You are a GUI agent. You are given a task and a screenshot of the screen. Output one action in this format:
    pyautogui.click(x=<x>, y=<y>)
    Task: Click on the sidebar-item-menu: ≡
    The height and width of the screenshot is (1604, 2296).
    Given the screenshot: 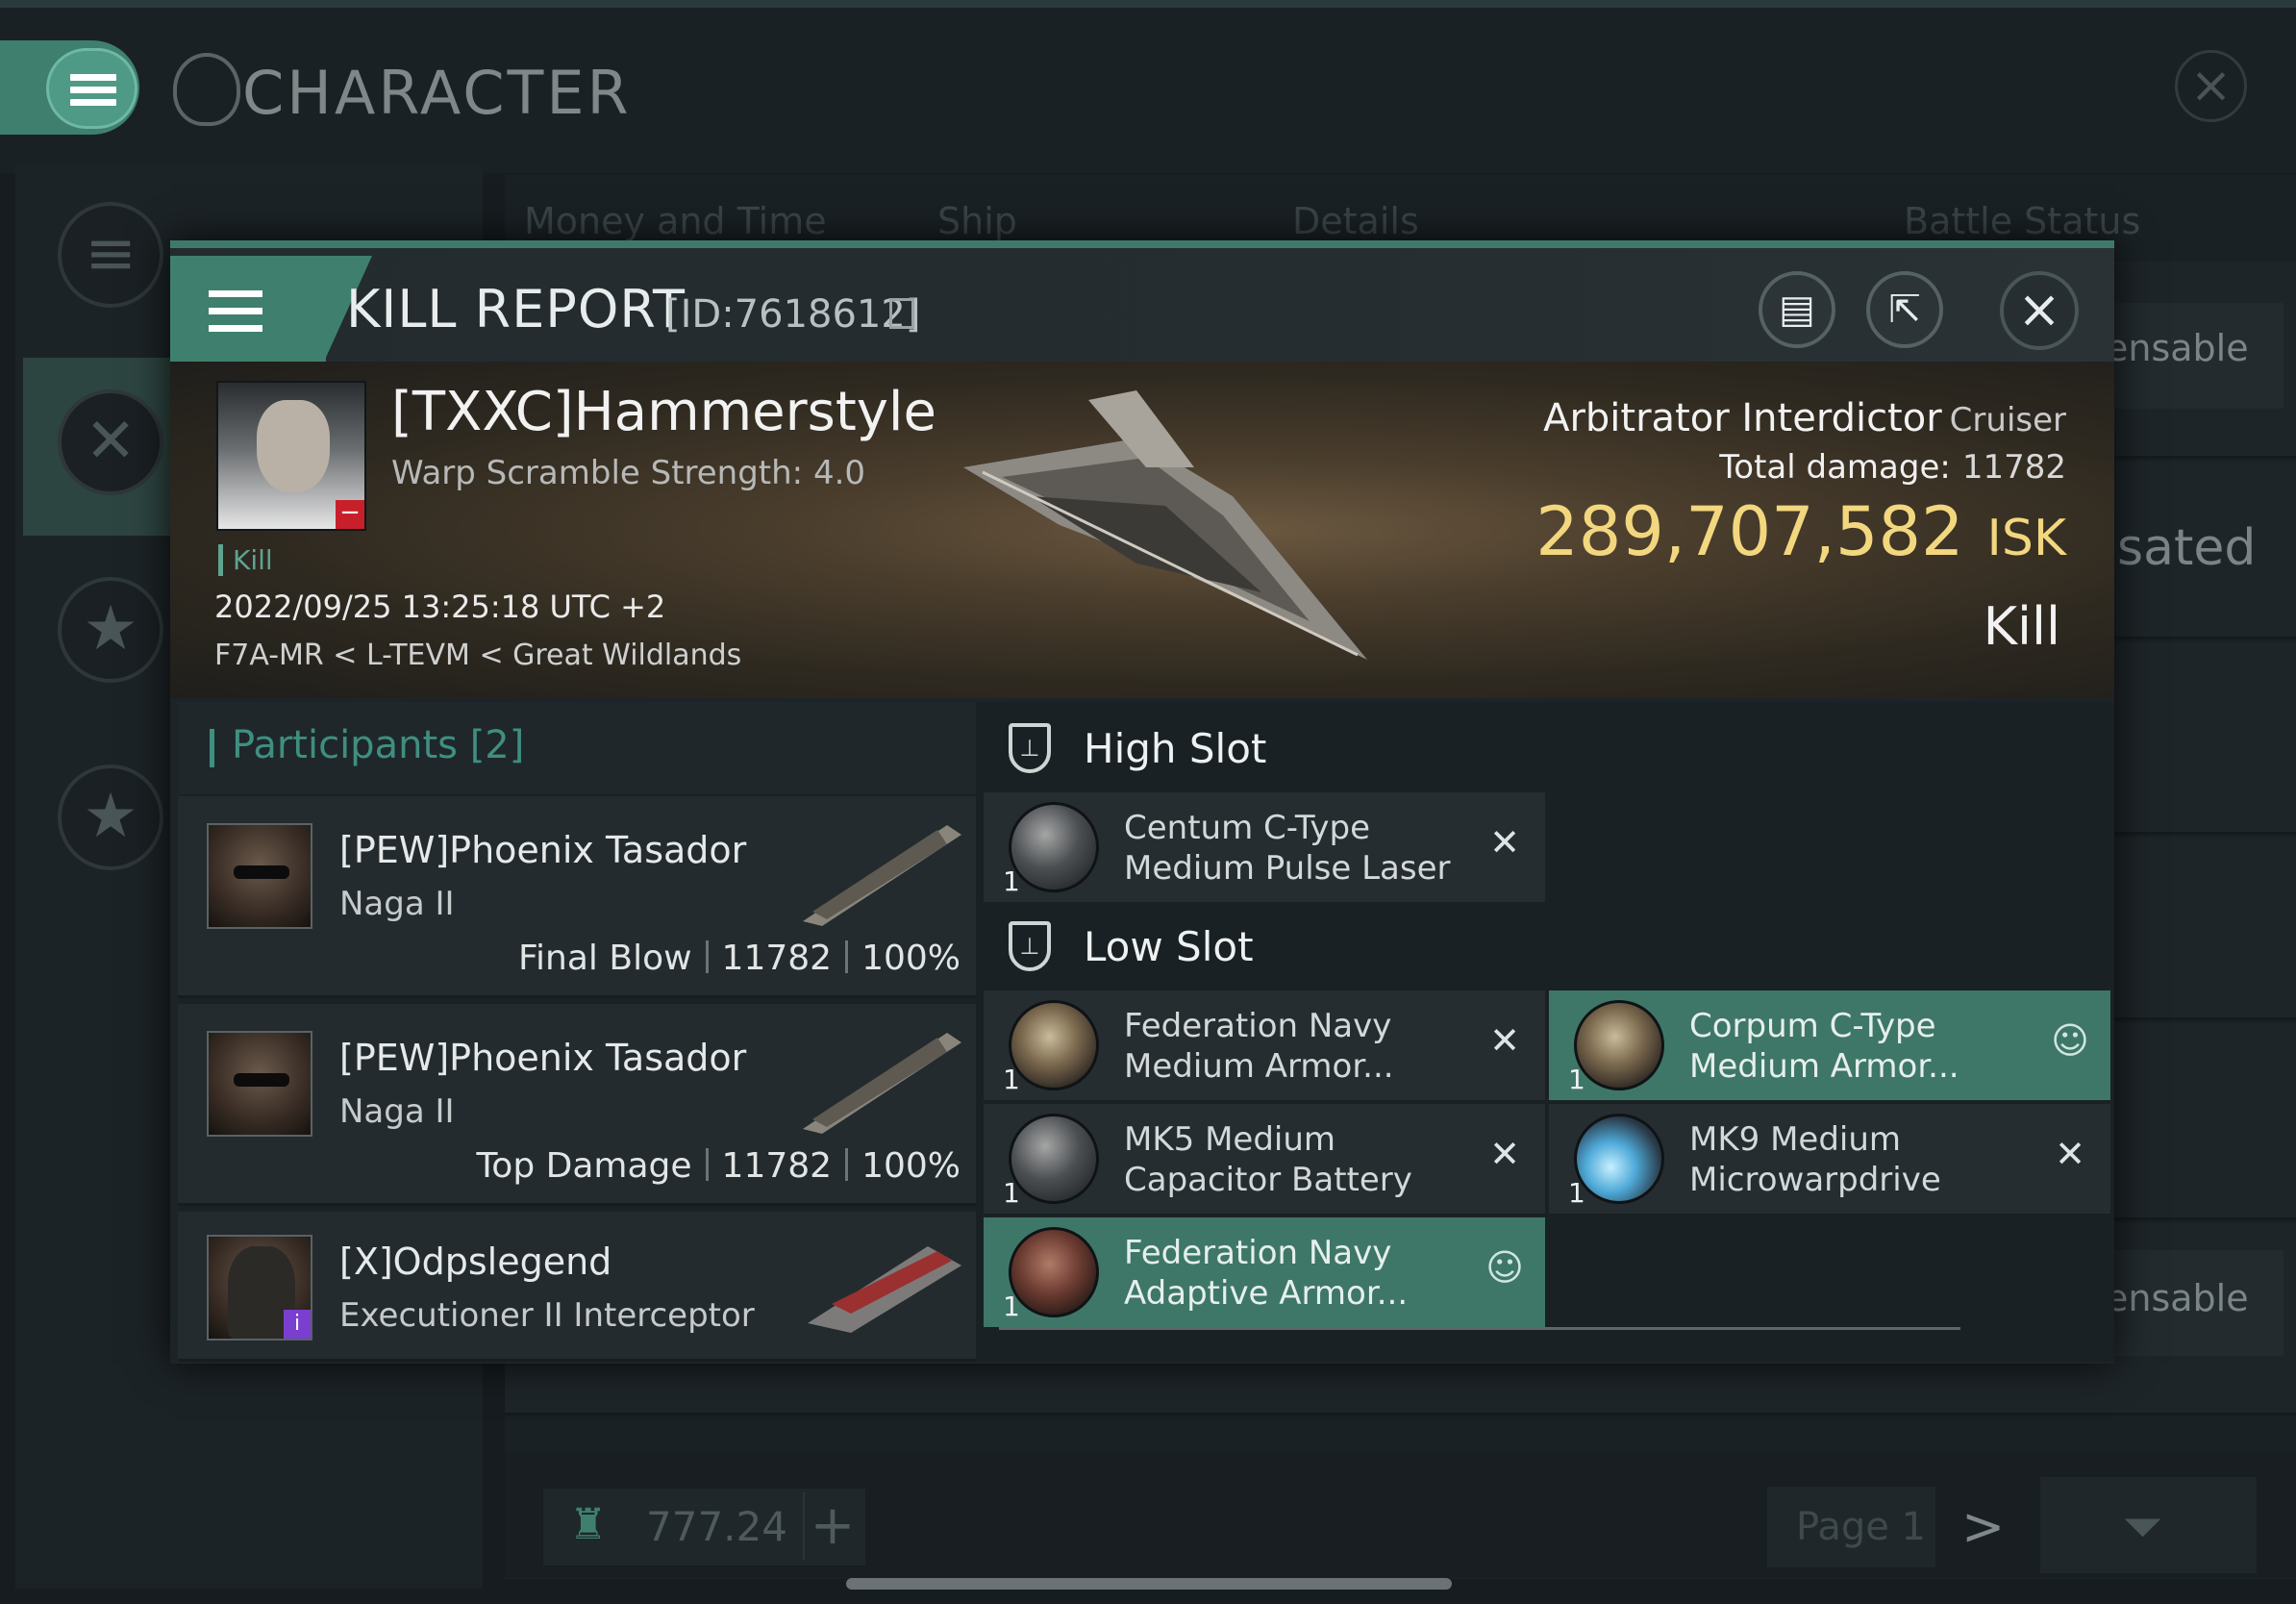 What is the action you would take?
    pyautogui.click(x=91, y=288)
    